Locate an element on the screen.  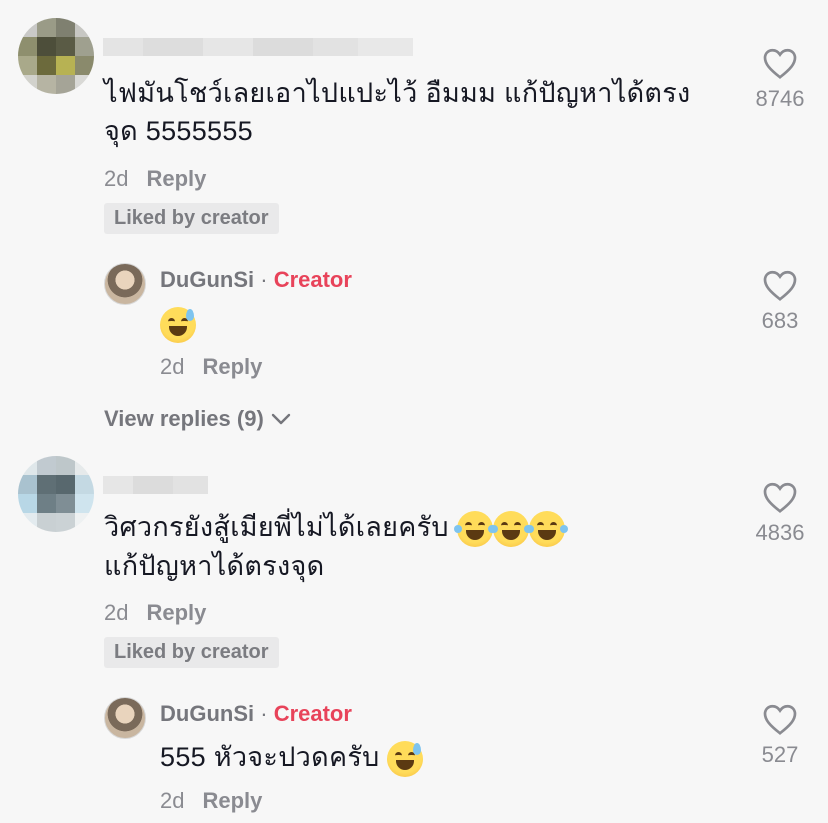
like-count: 683 is located at coordinates (780, 320).